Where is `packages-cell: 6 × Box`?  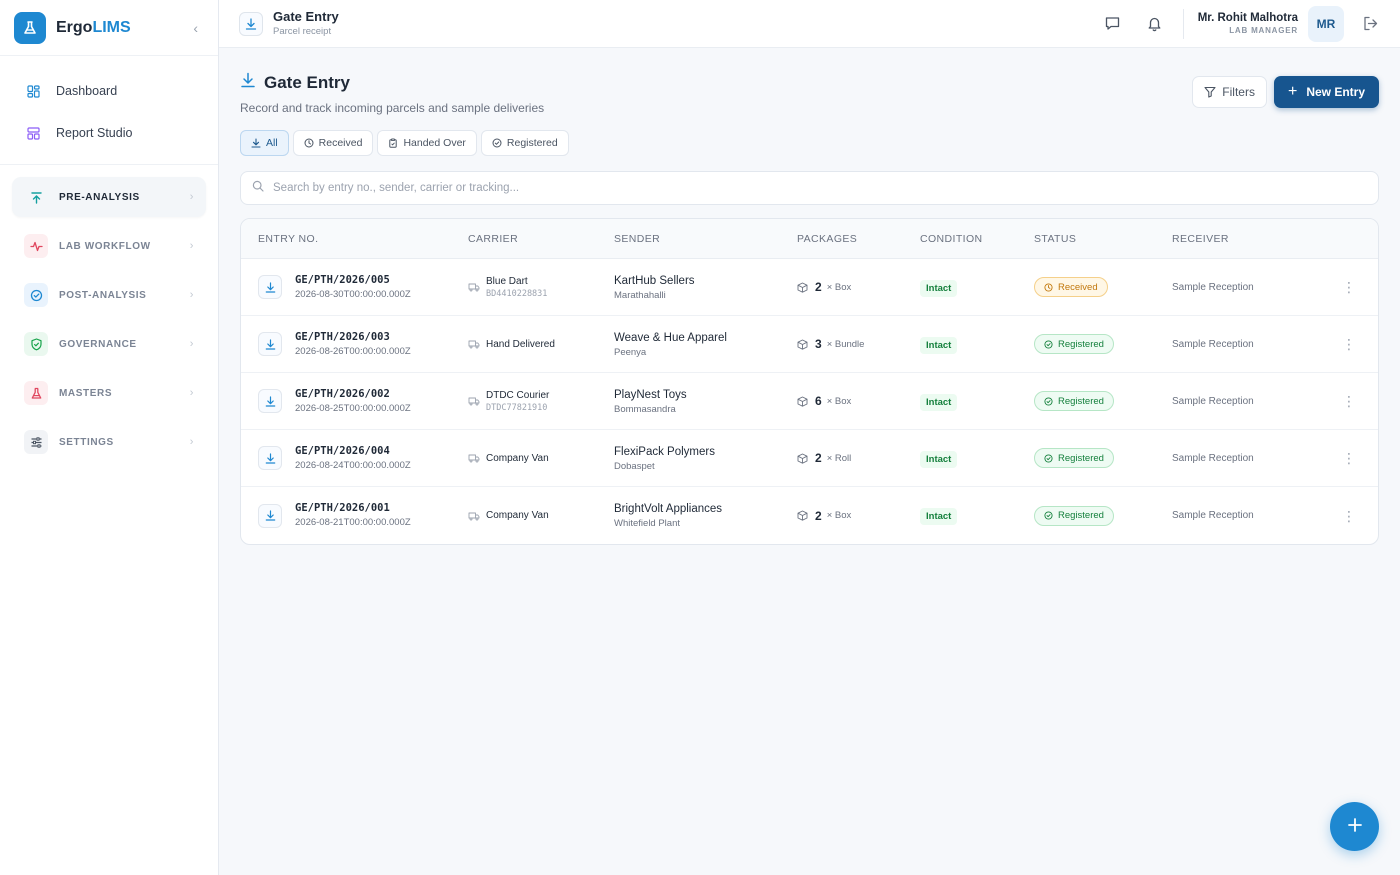
packages-cell: 6 × Box is located at coordinates (858, 401).